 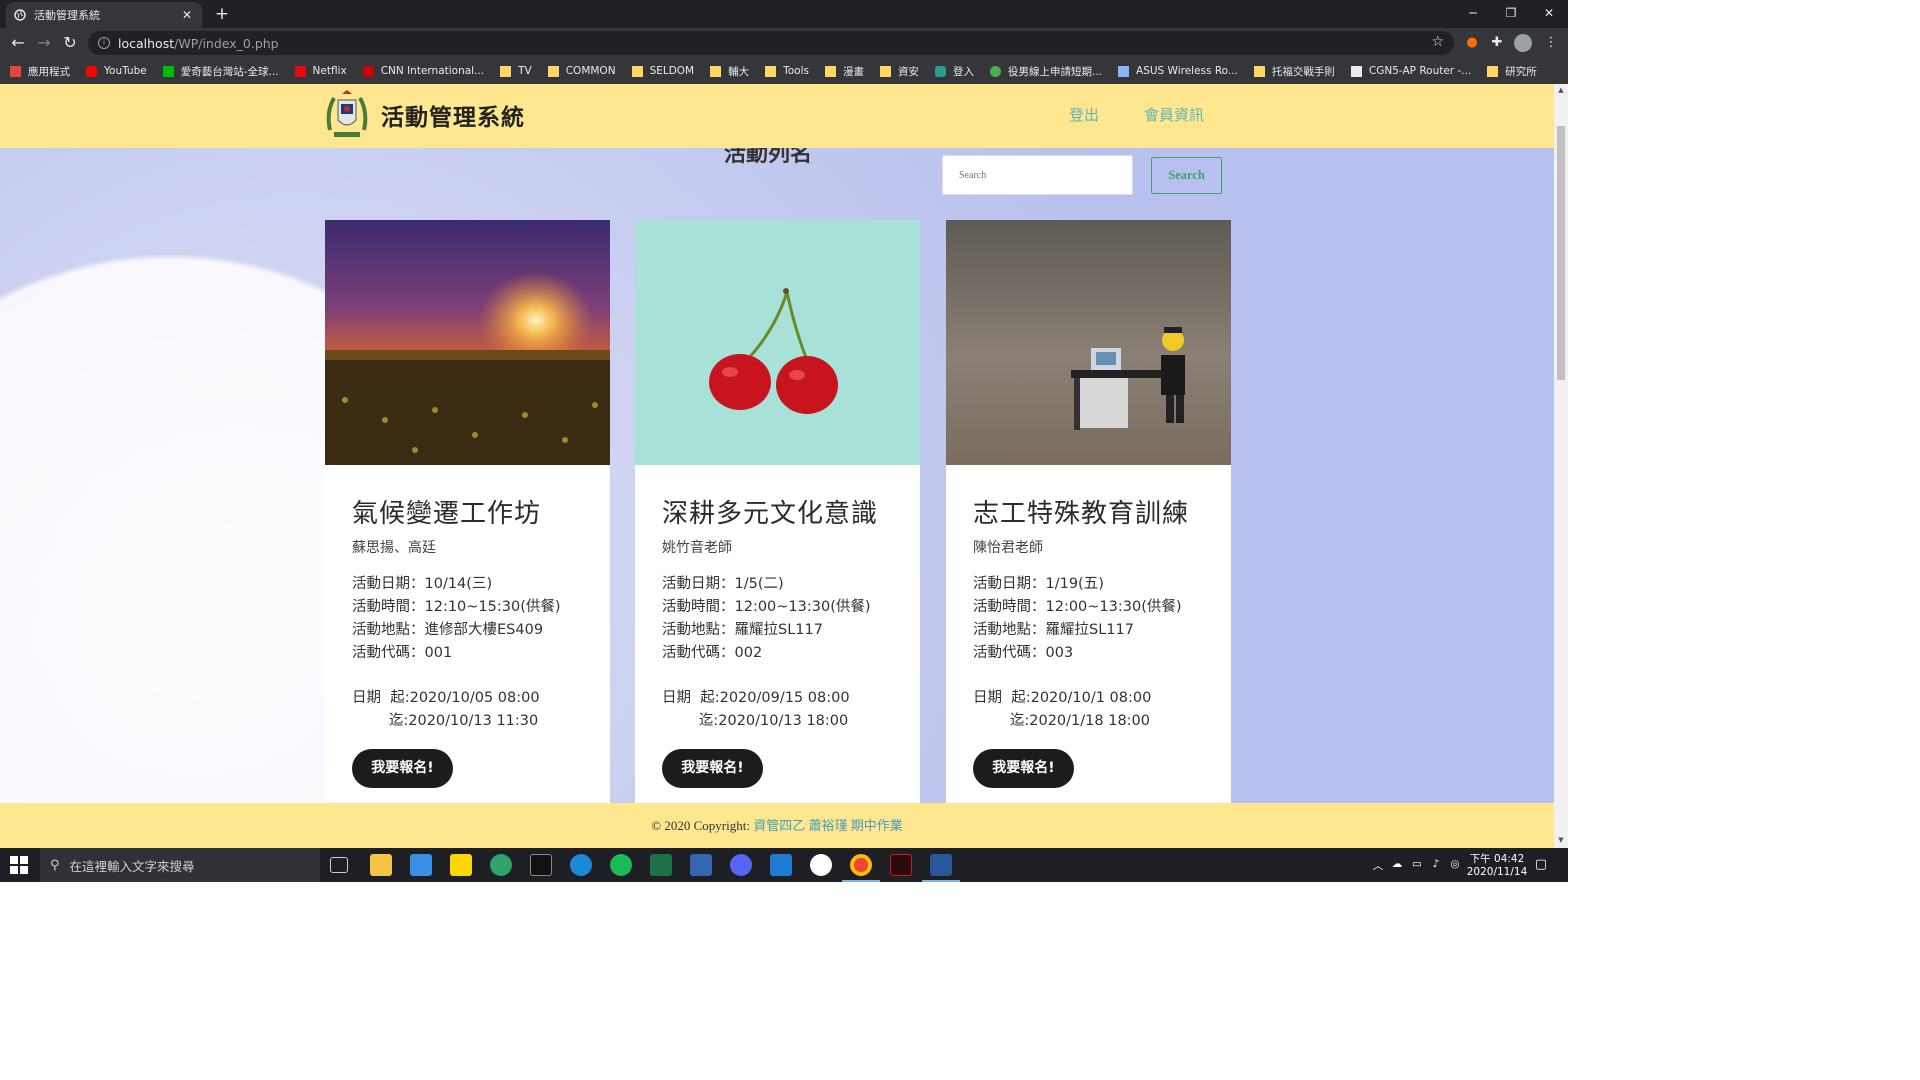 I want to click on close-window-button: ✕, so click(x=1549, y=14).